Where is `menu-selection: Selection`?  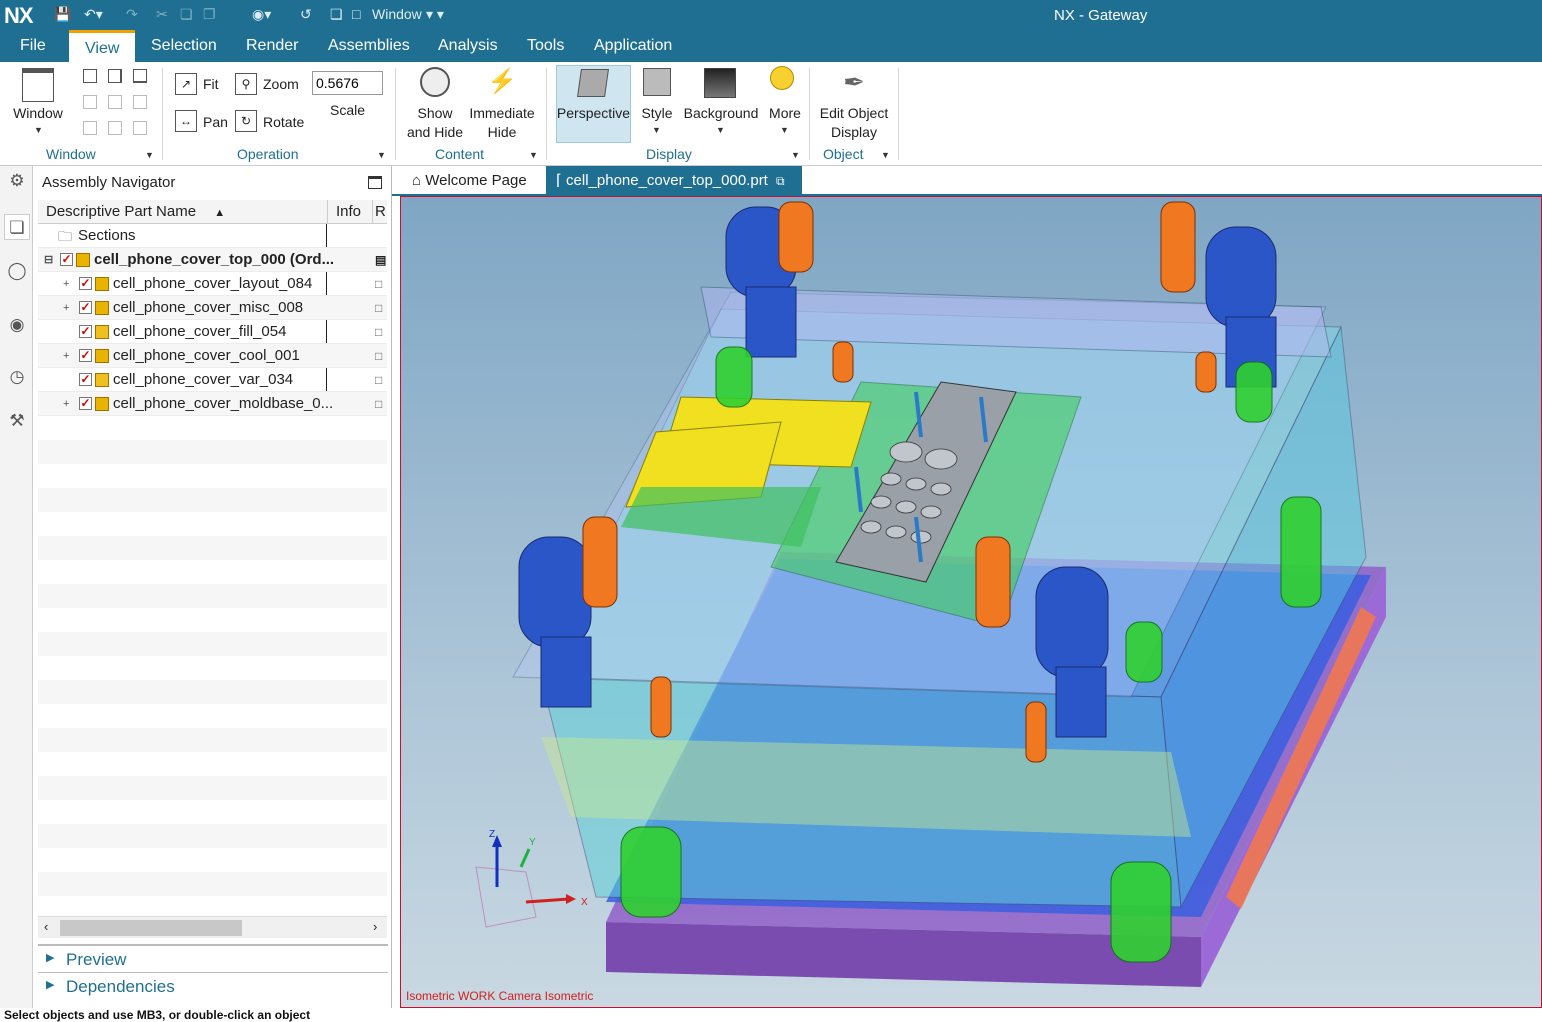
menu-selection: Selection is located at coordinates (184, 46).